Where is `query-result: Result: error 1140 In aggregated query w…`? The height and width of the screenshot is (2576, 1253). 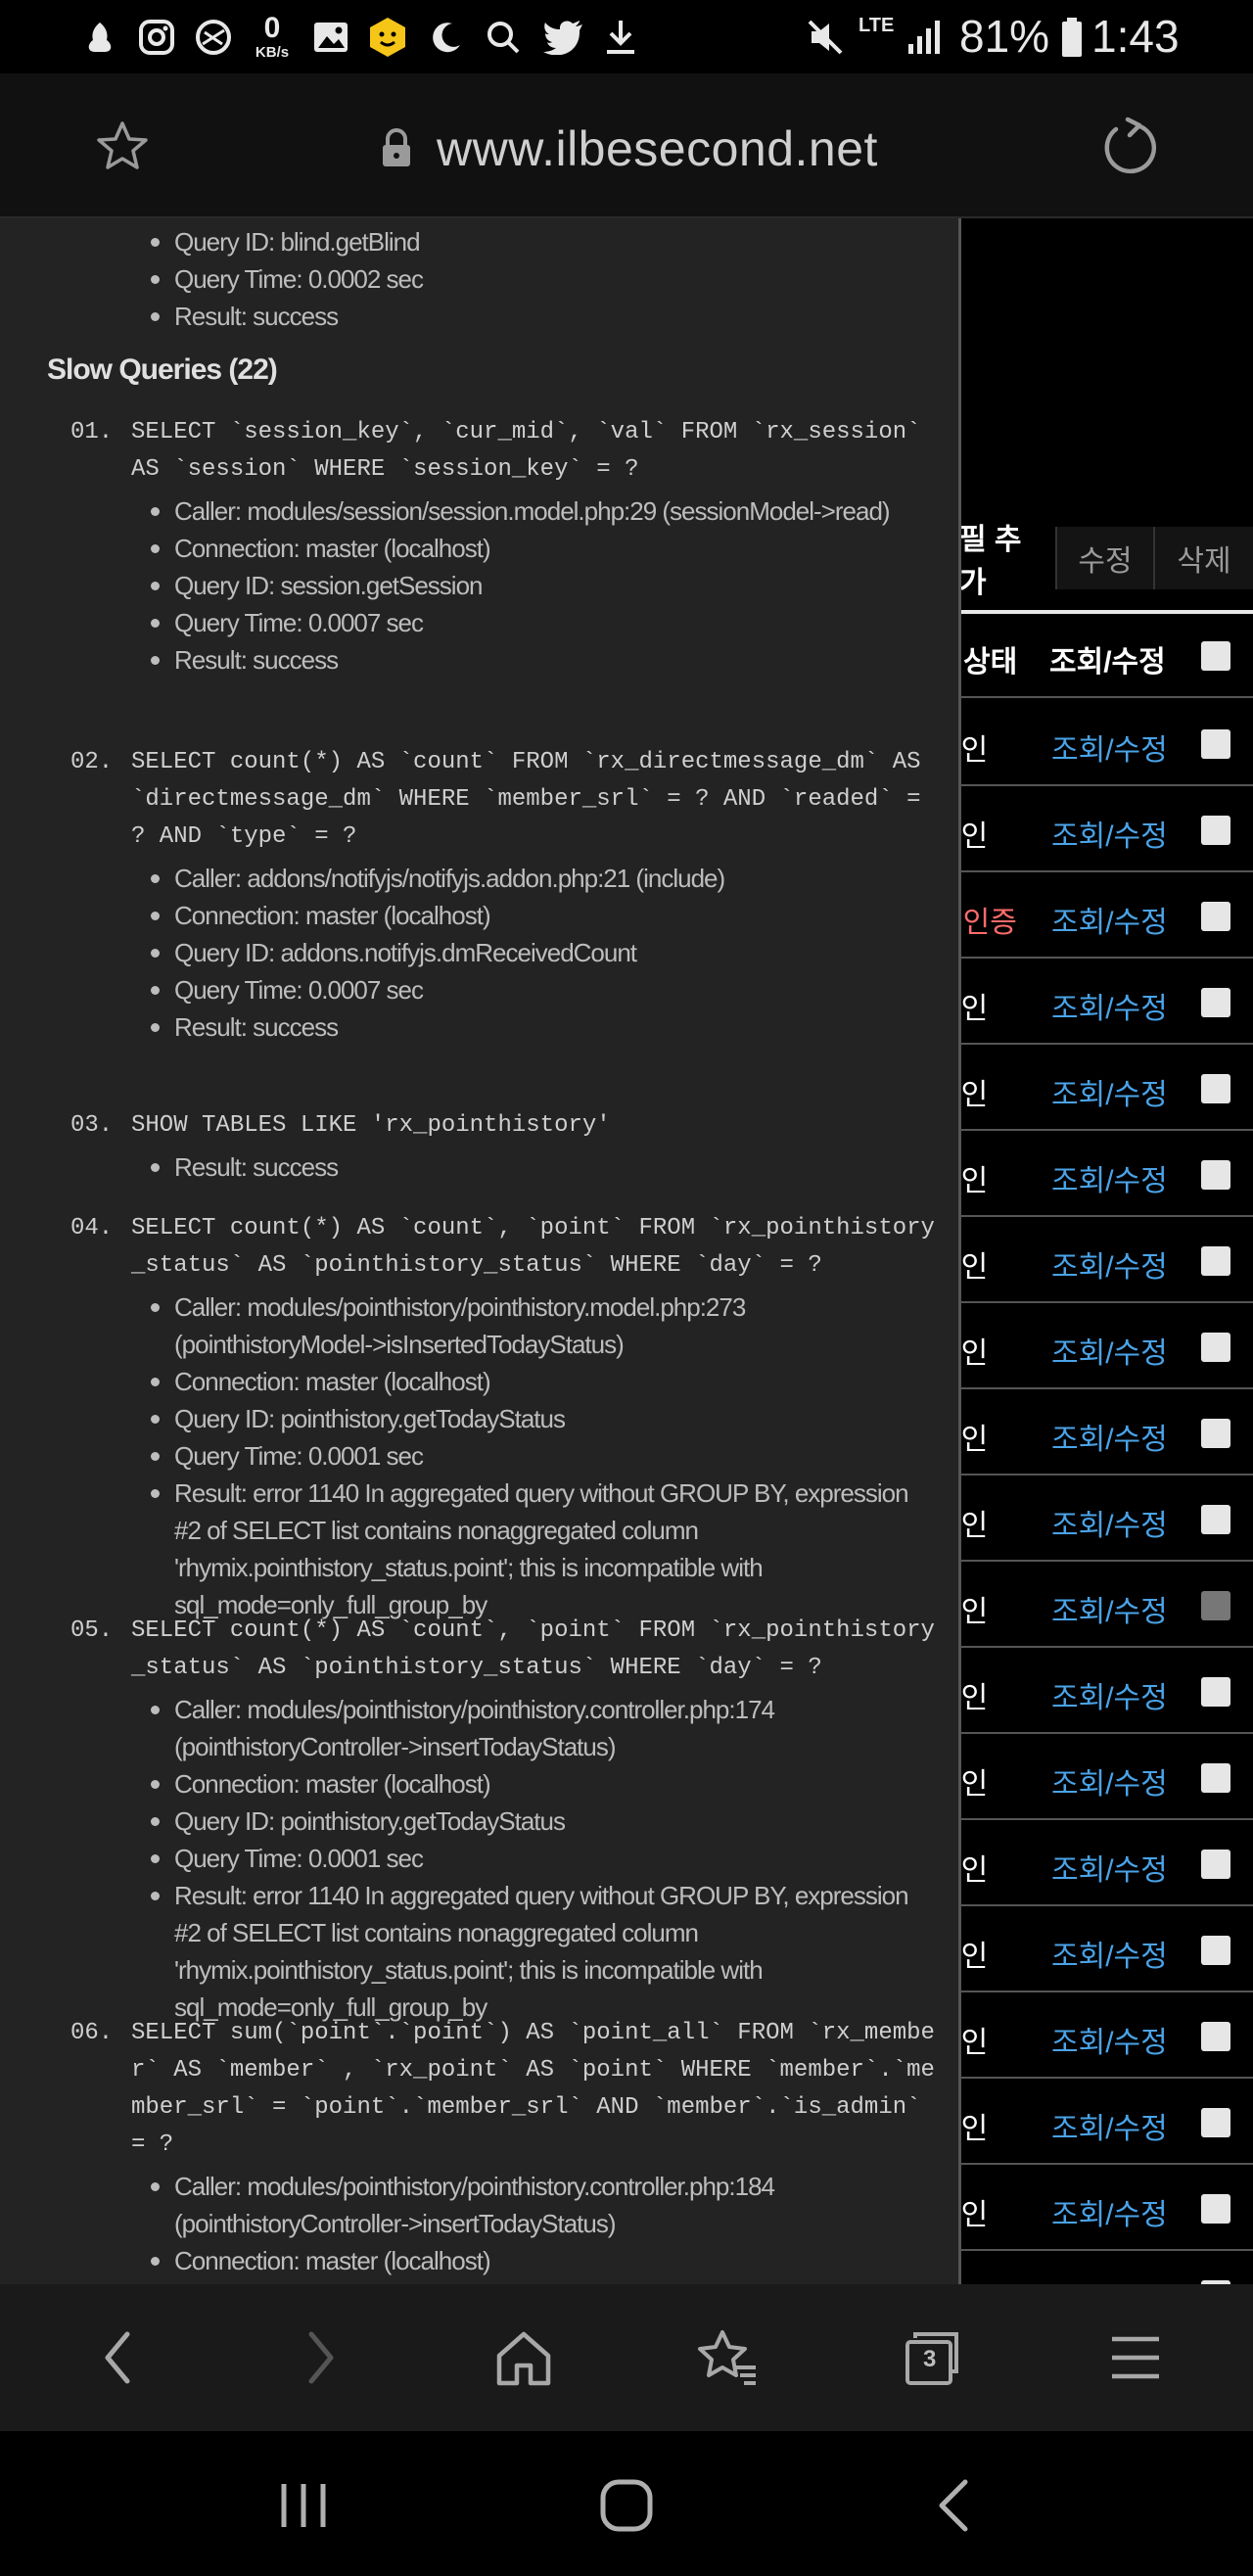 query-result: Result: error 1140 In aggregated query w… is located at coordinates (538, 1549).